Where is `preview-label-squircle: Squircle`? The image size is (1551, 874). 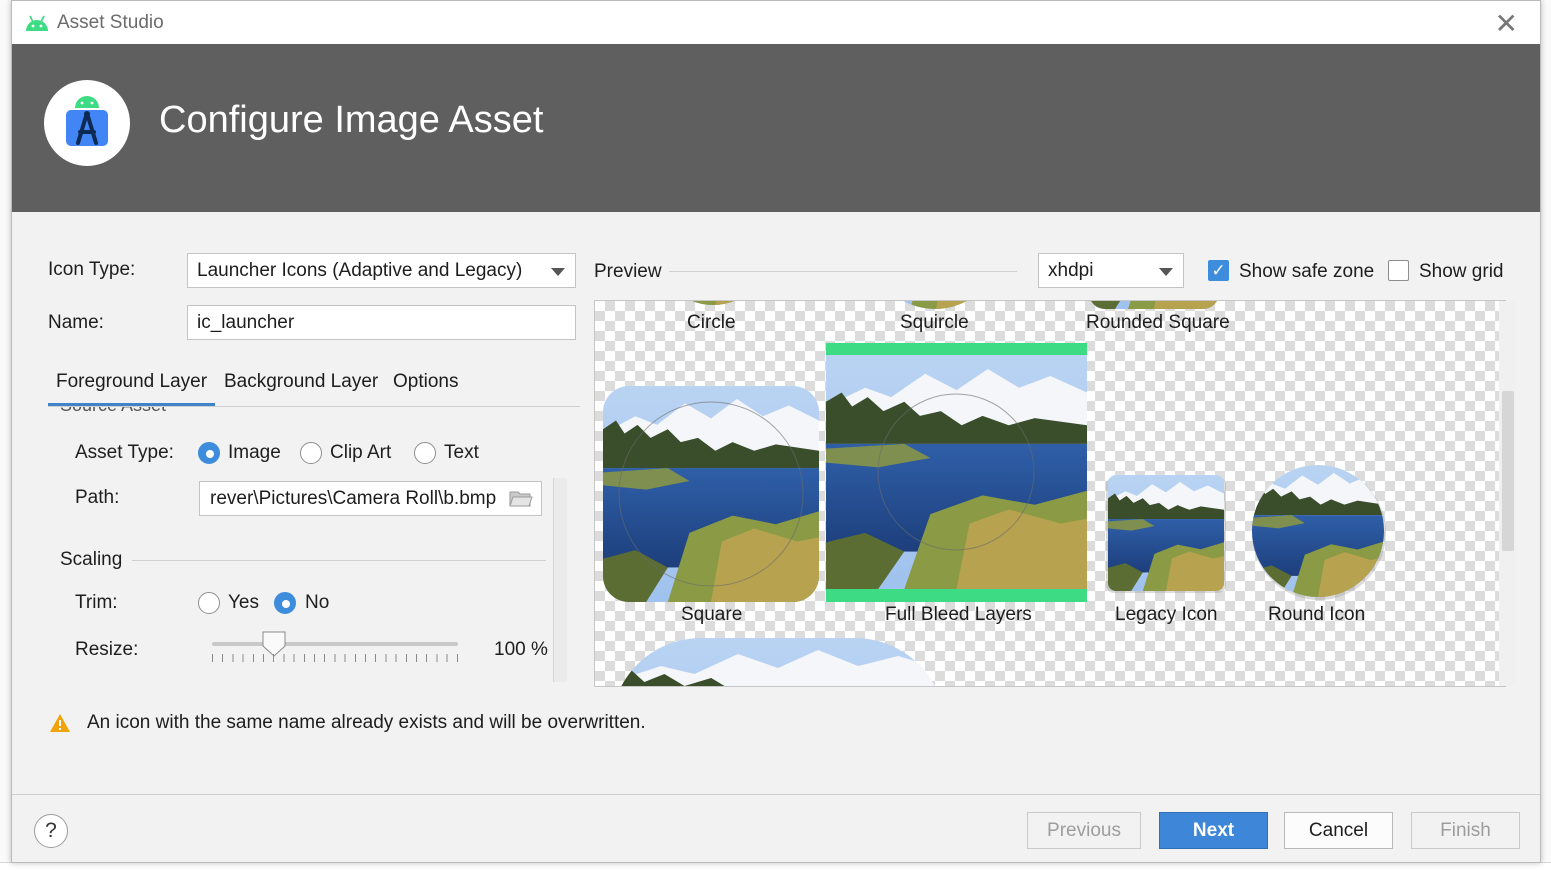
preview-label-squircle: Squircle is located at coordinates (934, 322).